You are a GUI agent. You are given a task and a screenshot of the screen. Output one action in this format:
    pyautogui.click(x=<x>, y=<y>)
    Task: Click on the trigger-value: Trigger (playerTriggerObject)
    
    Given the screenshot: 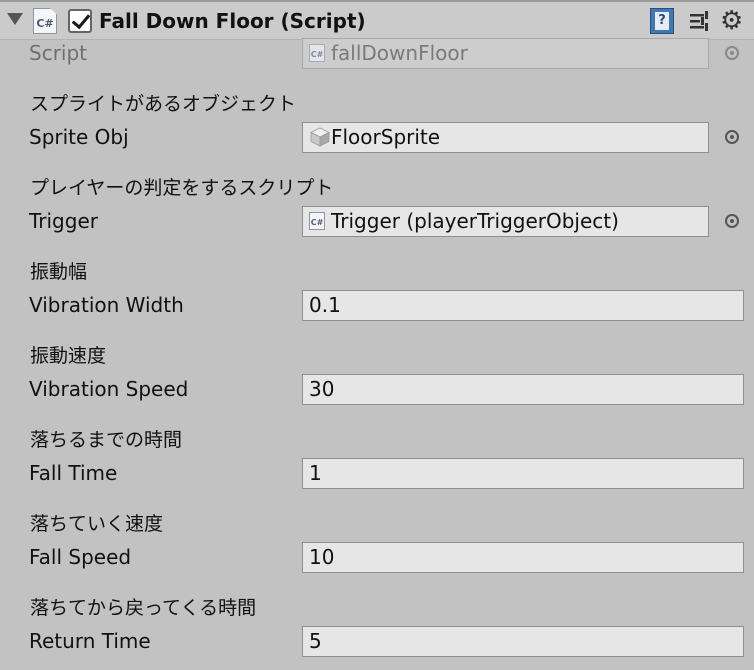 What is the action you would take?
    pyautogui.click(x=475, y=221)
    